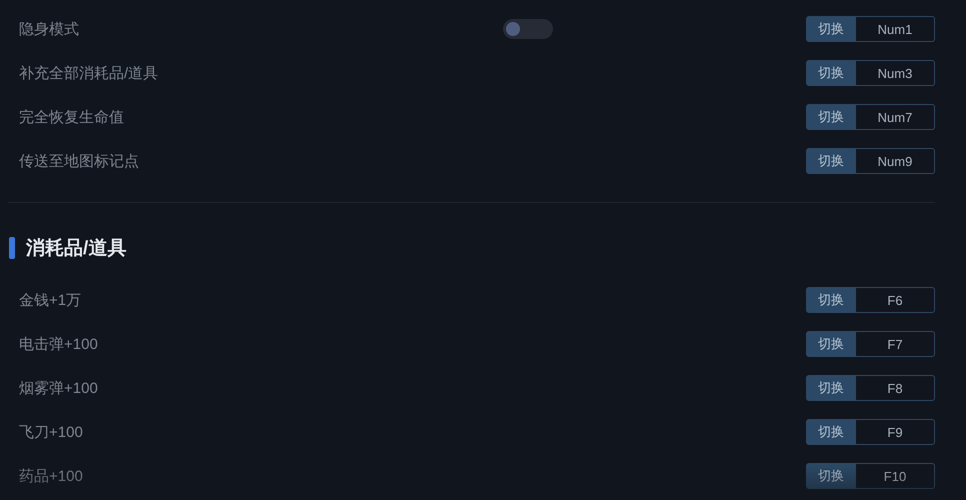 This screenshot has height=500, width=966. What do you see at coordinates (895, 476) in the screenshot?
I see `hotkey-field: F10` at bounding box center [895, 476].